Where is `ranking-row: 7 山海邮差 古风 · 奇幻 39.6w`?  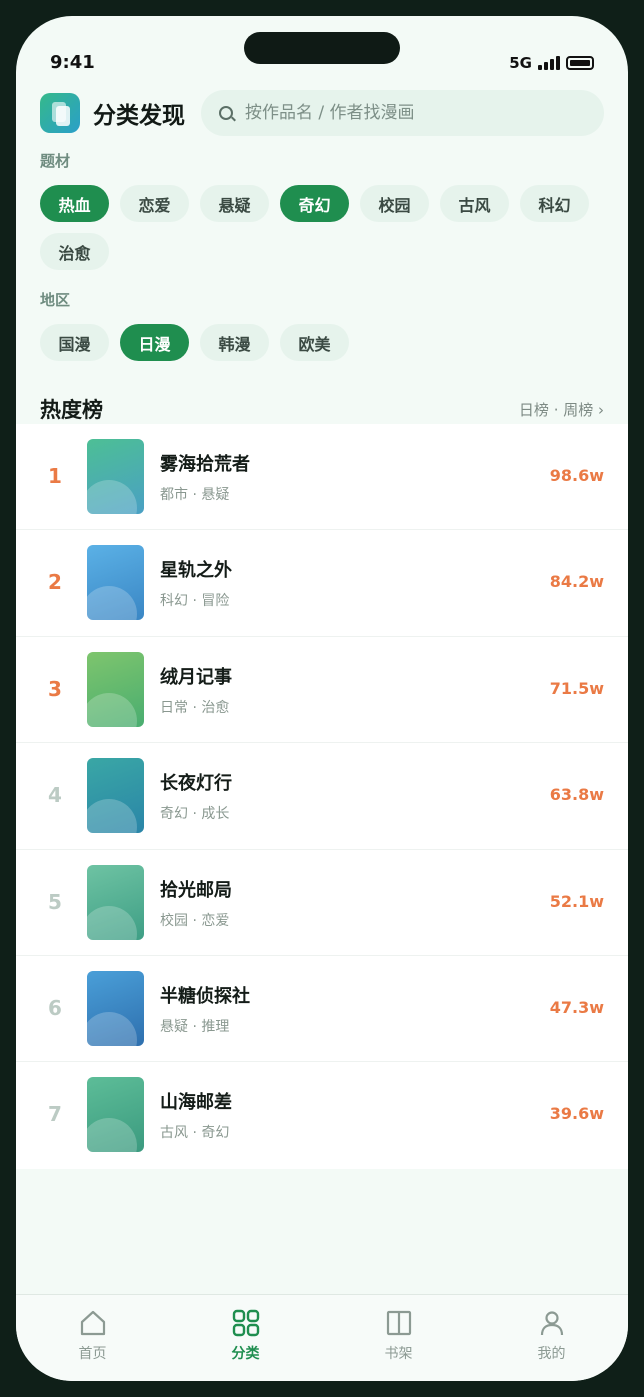
ranking-row: 7 山海邮差 古风 · 奇幻 39.6w is located at coordinates (322, 1115).